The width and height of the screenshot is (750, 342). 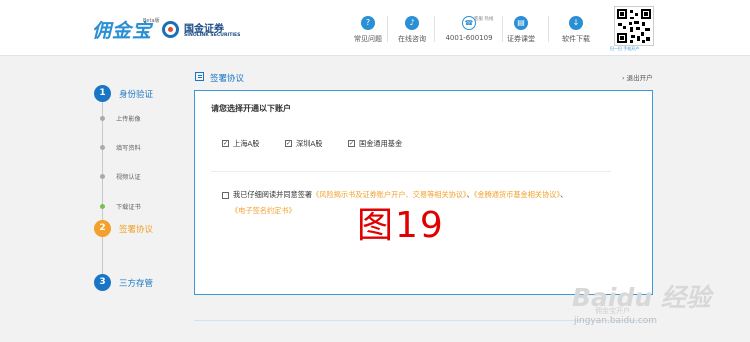 What do you see at coordinates (412, 23) in the screenshot?
I see `bell-icon: ♪` at bounding box center [412, 23].